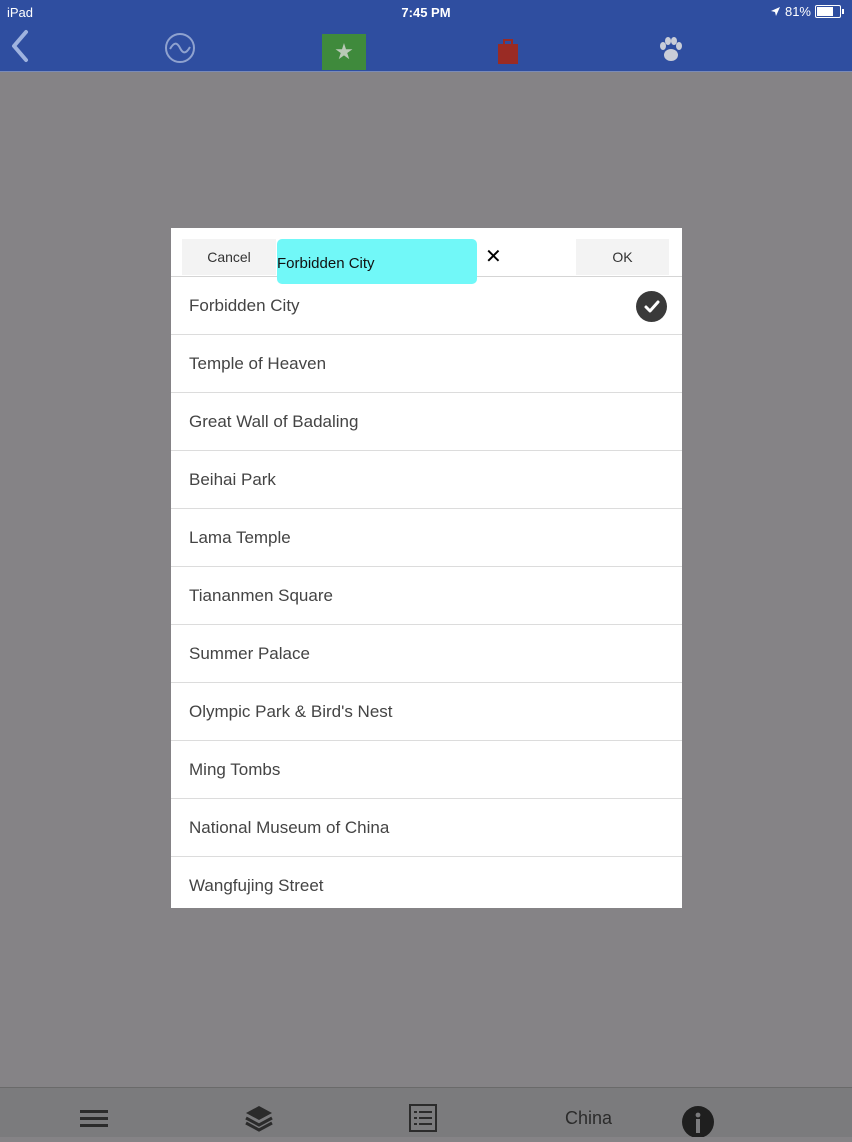 The width and height of the screenshot is (852, 1142). What do you see at coordinates (426, 306) in the screenshot?
I see `list-item: Forbidden City` at bounding box center [426, 306].